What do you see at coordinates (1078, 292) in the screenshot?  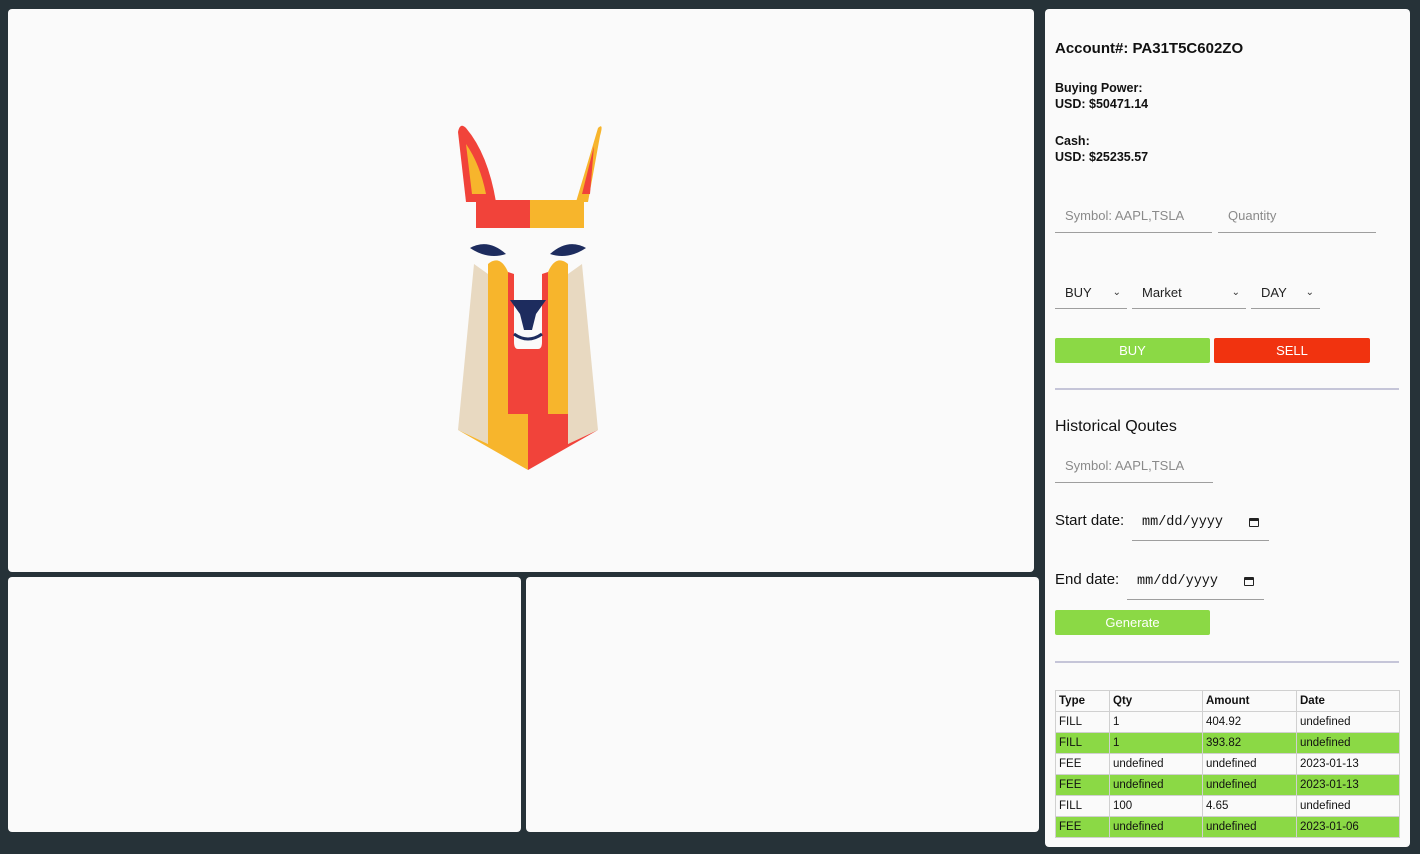 I see `order-side-value: BUY` at bounding box center [1078, 292].